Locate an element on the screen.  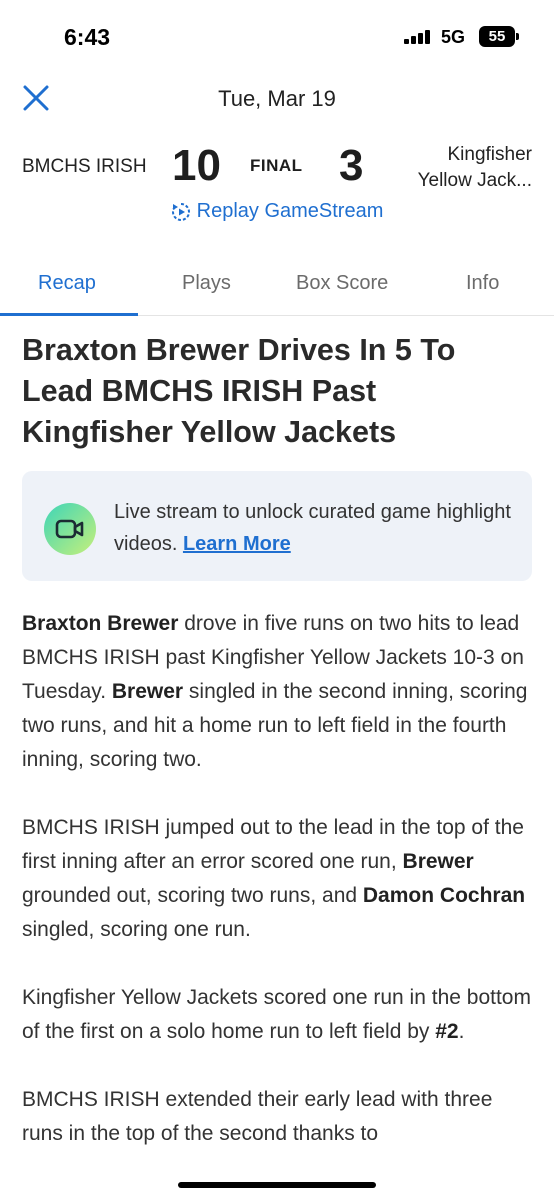
home-score: 10 is located at coordinates (196, 165).